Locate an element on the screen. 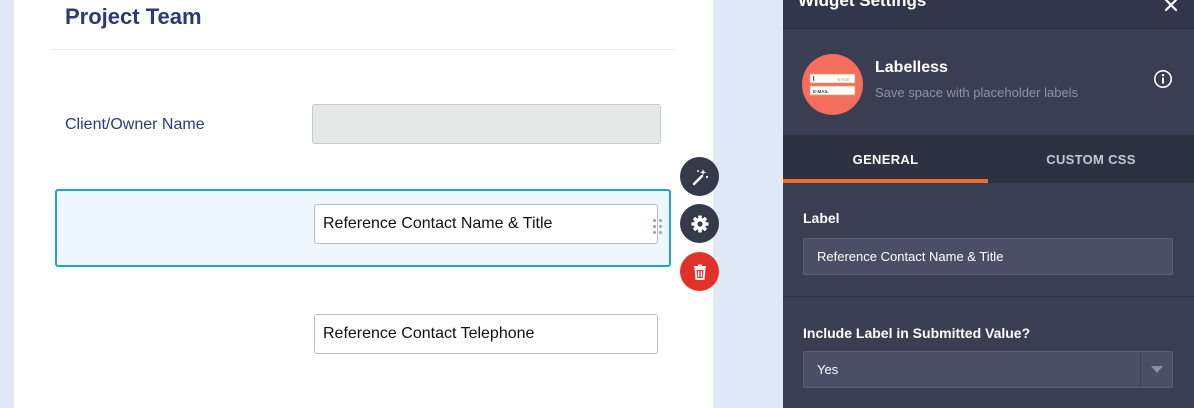 This screenshot has width=1194, height=408. form-section-title: Project Team is located at coordinates (133, 16).